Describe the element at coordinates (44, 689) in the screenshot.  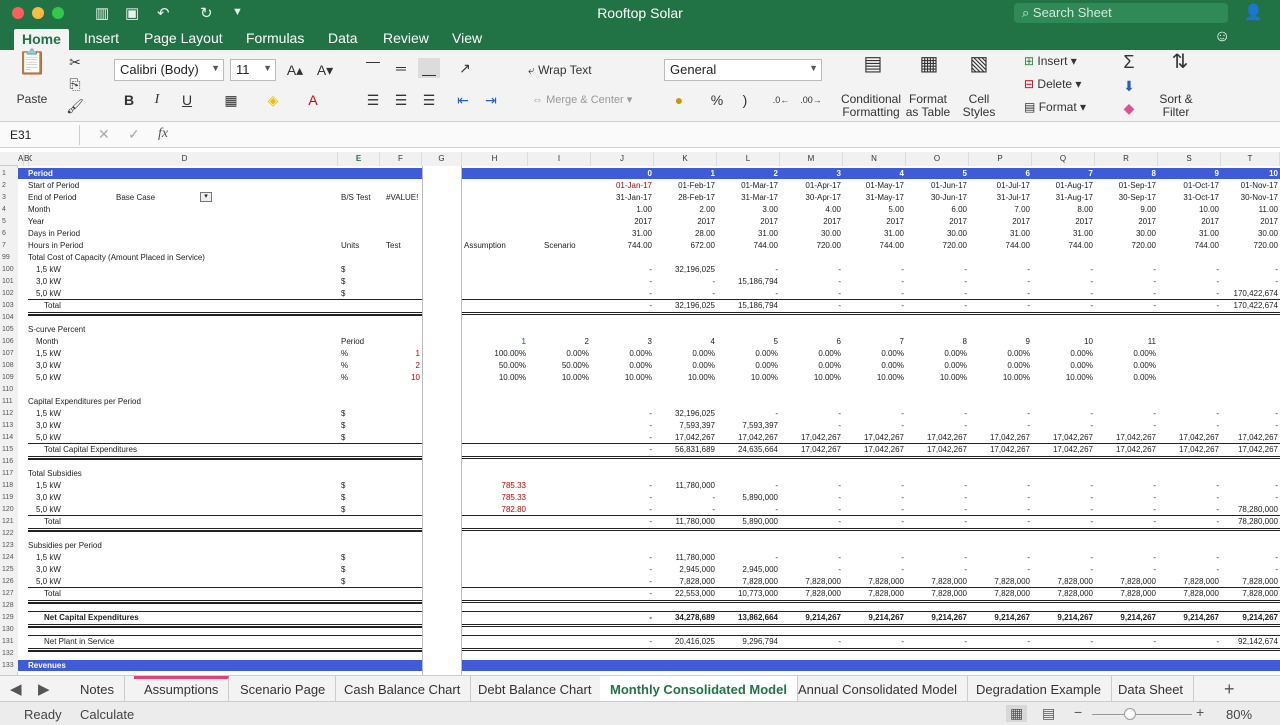
I see `scroll-tabs-right-icon: ▶` at that location.